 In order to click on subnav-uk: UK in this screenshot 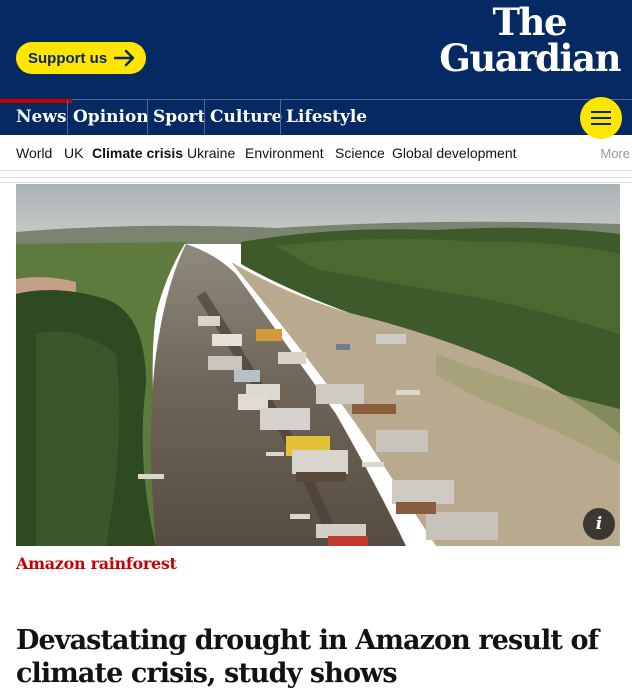, I will do `click(73, 153)`.